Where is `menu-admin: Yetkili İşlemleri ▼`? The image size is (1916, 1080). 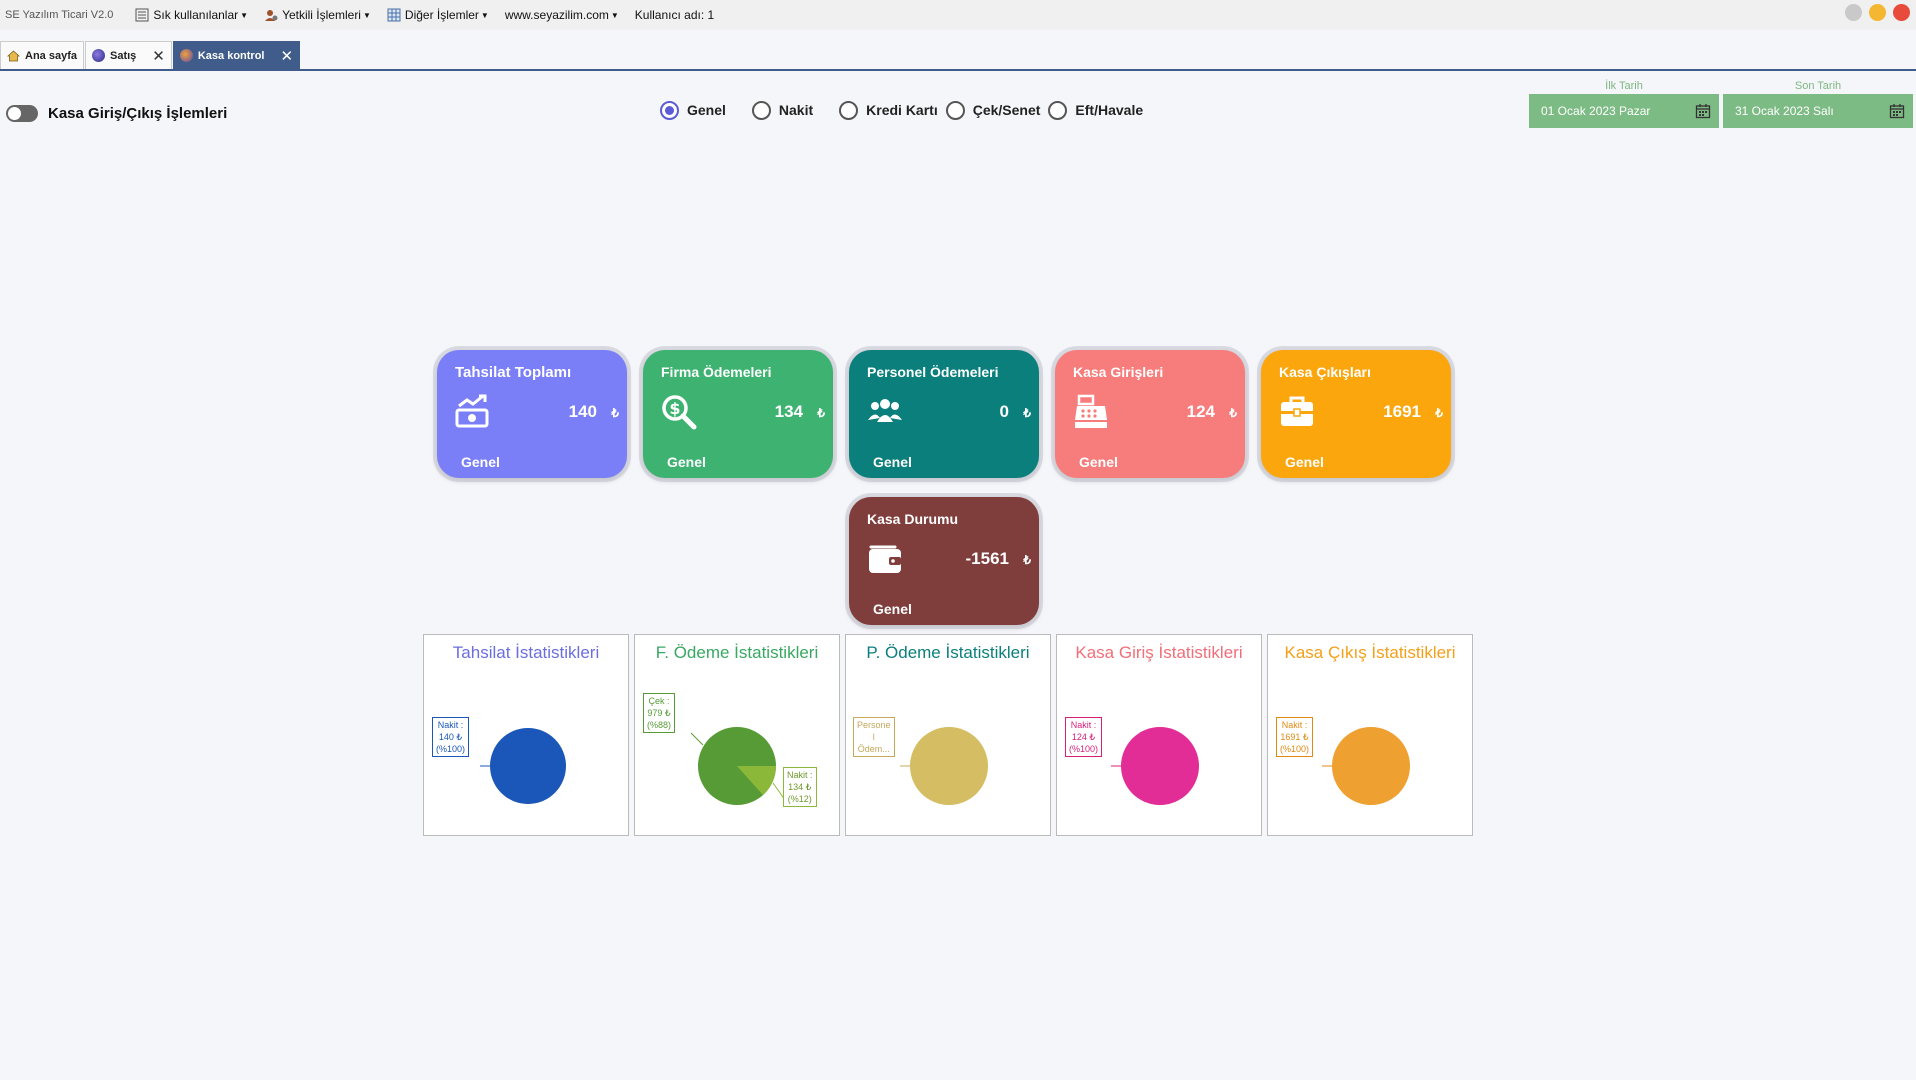
menu-admin: Yetkili İşlemleri ▼ is located at coordinates (317, 15).